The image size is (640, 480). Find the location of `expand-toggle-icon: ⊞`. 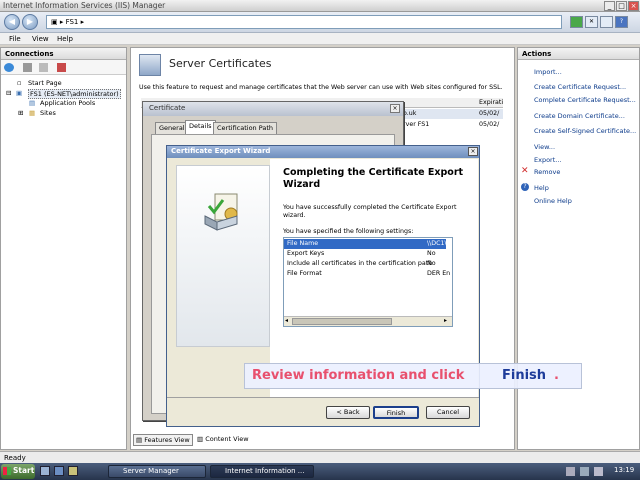

expand-toggle-icon: ⊞ is located at coordinates (20, 113).